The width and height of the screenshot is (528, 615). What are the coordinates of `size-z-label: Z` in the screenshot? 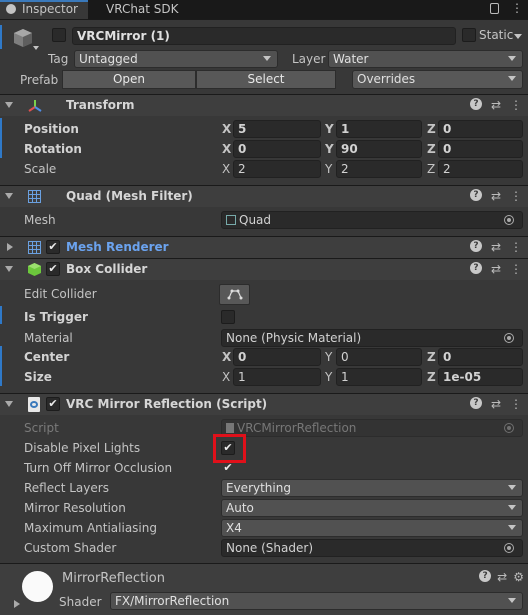 It's located at (431, 377).